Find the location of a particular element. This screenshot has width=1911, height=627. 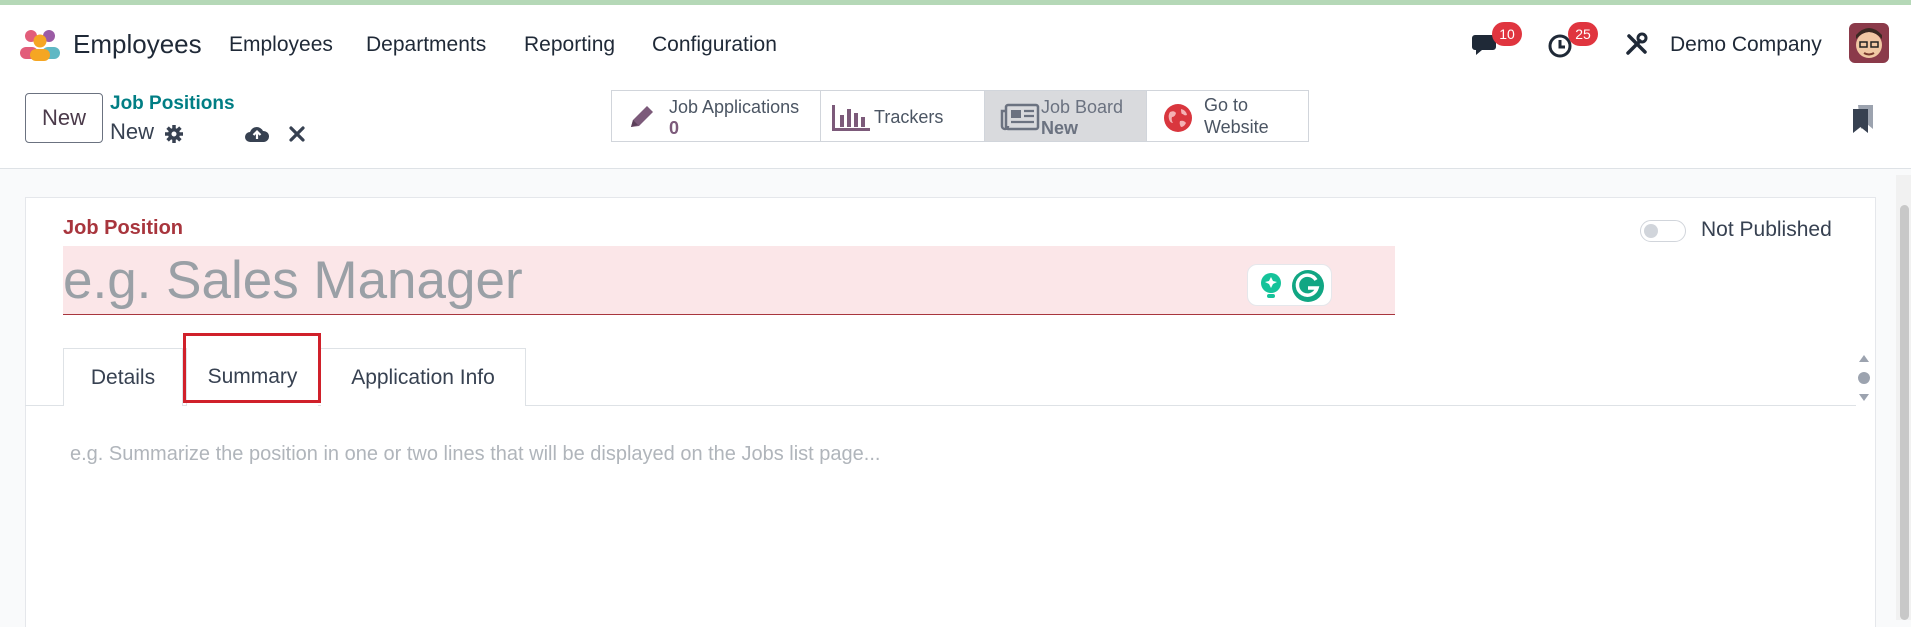

go-to-website-smart-button: Go to Website is located at coordinates (1227, 116).